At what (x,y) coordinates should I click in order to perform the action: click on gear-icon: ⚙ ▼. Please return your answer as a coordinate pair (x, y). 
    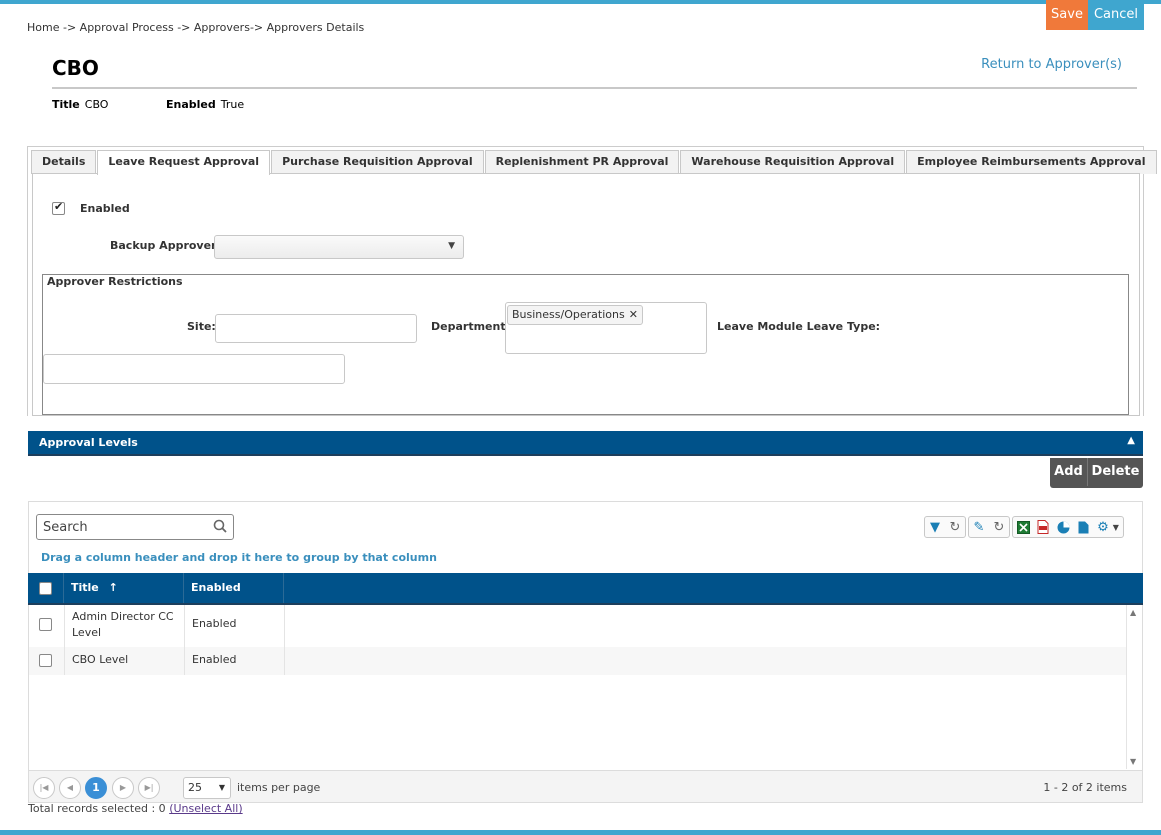
    Looking at the image, I should click on (1108, 527).